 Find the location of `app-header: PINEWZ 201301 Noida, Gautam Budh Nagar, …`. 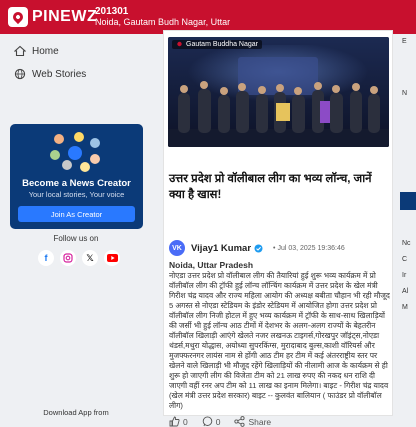

app-header: PINEWZ 201301 Noida, Gautam Budh Nagar, … is located at coordinates (208, 17).